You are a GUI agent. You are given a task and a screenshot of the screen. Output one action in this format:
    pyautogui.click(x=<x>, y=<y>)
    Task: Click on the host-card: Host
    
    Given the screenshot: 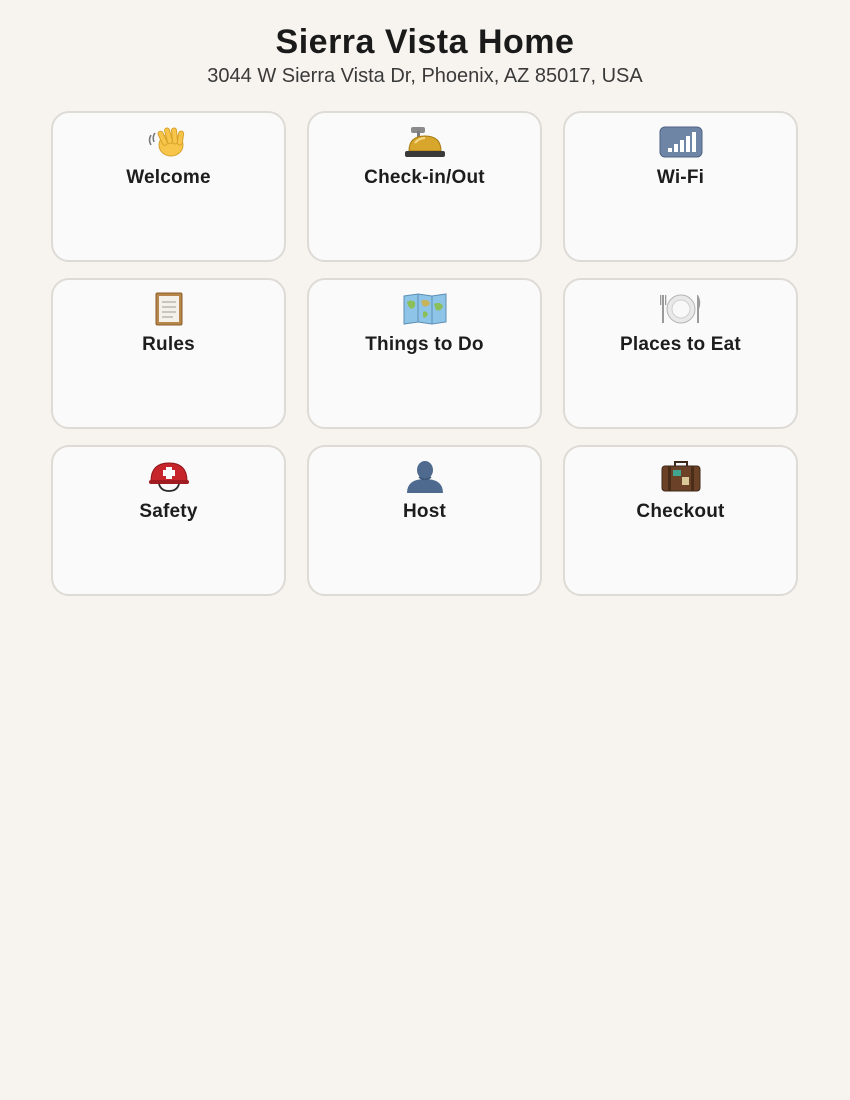 What is the action you would take?
    pyautogui.click(x=424, y=520)
    